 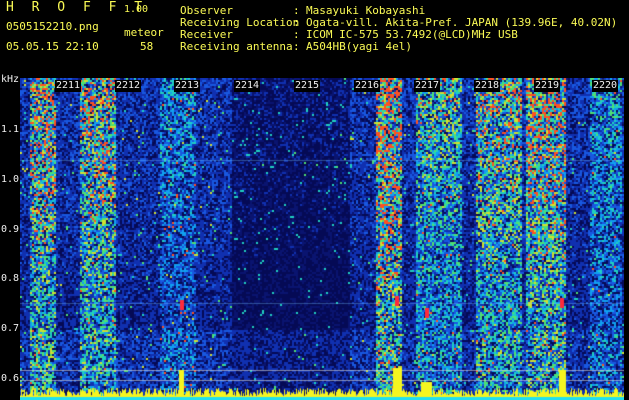 I want to click on y-tick-label: 1.1, so click(x=10, y=129).